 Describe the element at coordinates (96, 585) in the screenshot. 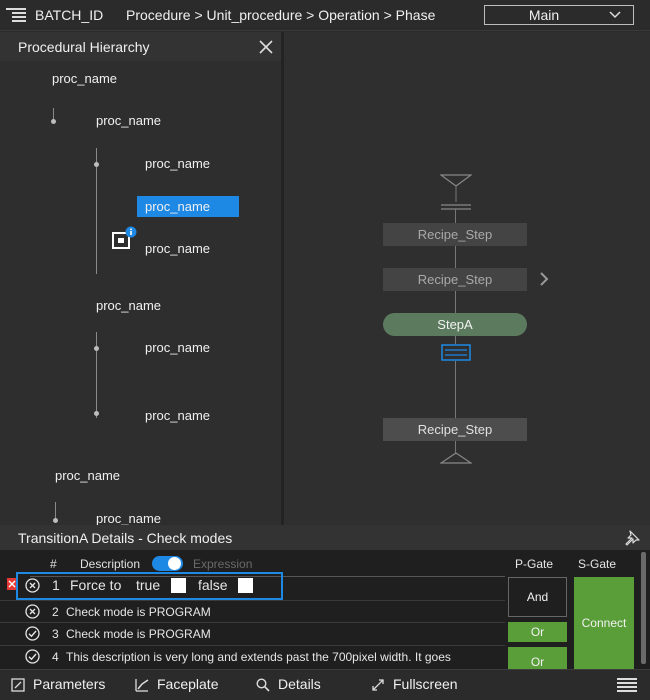

I see `row-text: Force to` at that location.